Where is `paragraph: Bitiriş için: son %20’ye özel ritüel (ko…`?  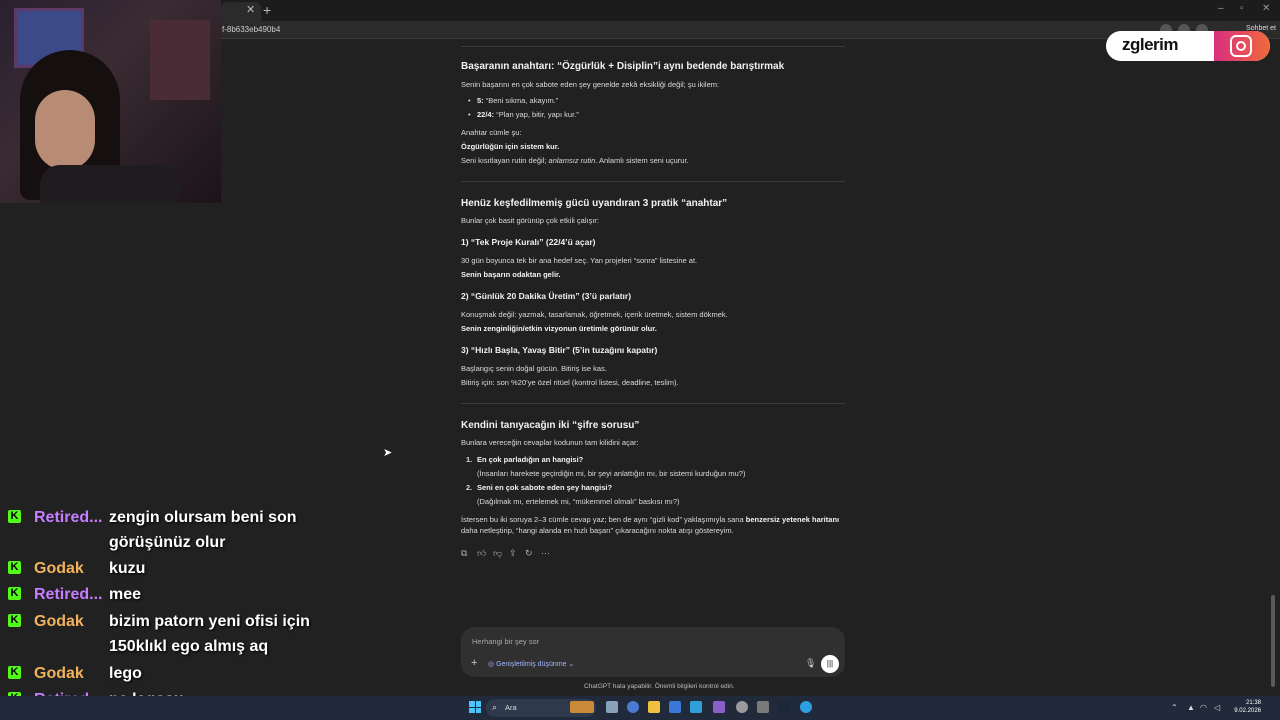
paragraph: Bitiriş için: son %20’ye özel ritüel (ko… is located at coordinates (570, 382).